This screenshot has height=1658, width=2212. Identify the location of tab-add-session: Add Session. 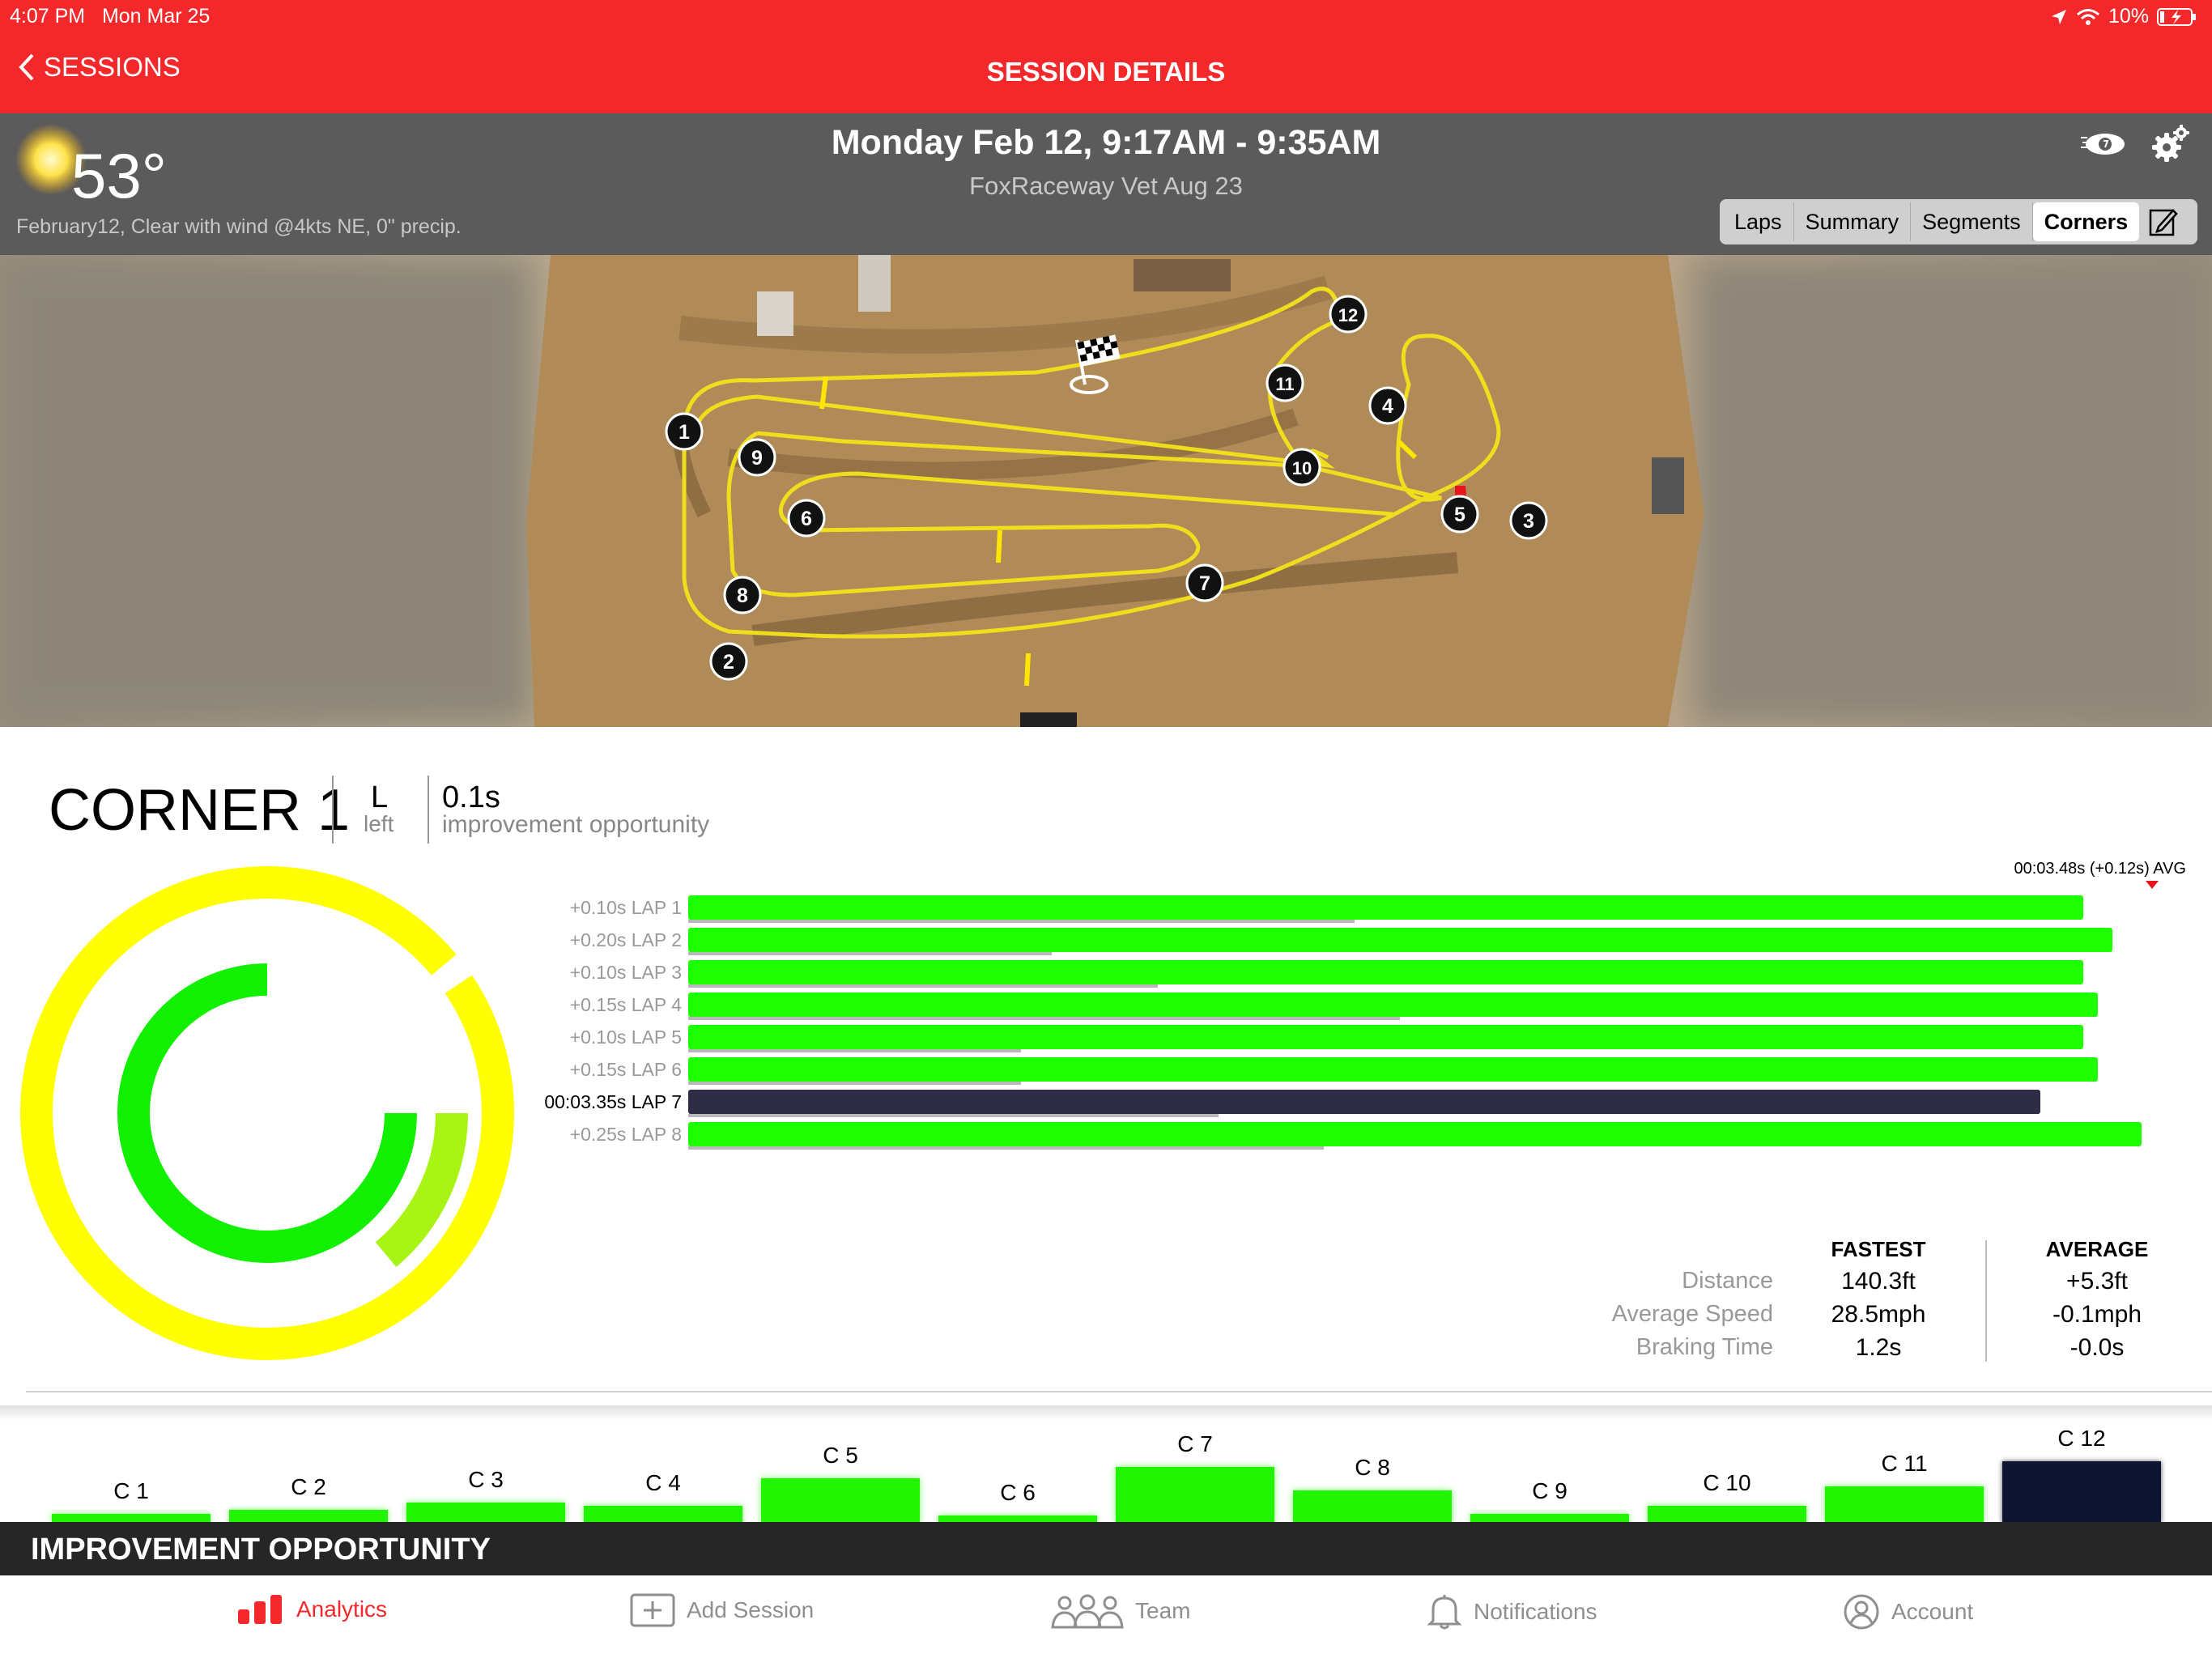
(722, 1610).